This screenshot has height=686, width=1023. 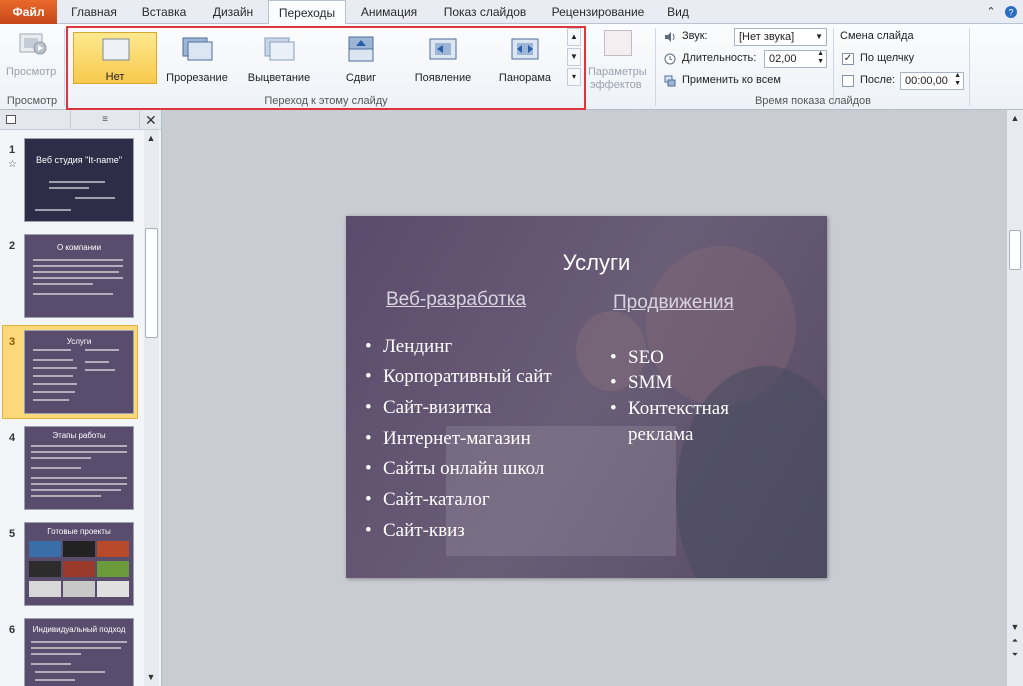 I want to click on slide-number: 1, so click(x=12, y=150).